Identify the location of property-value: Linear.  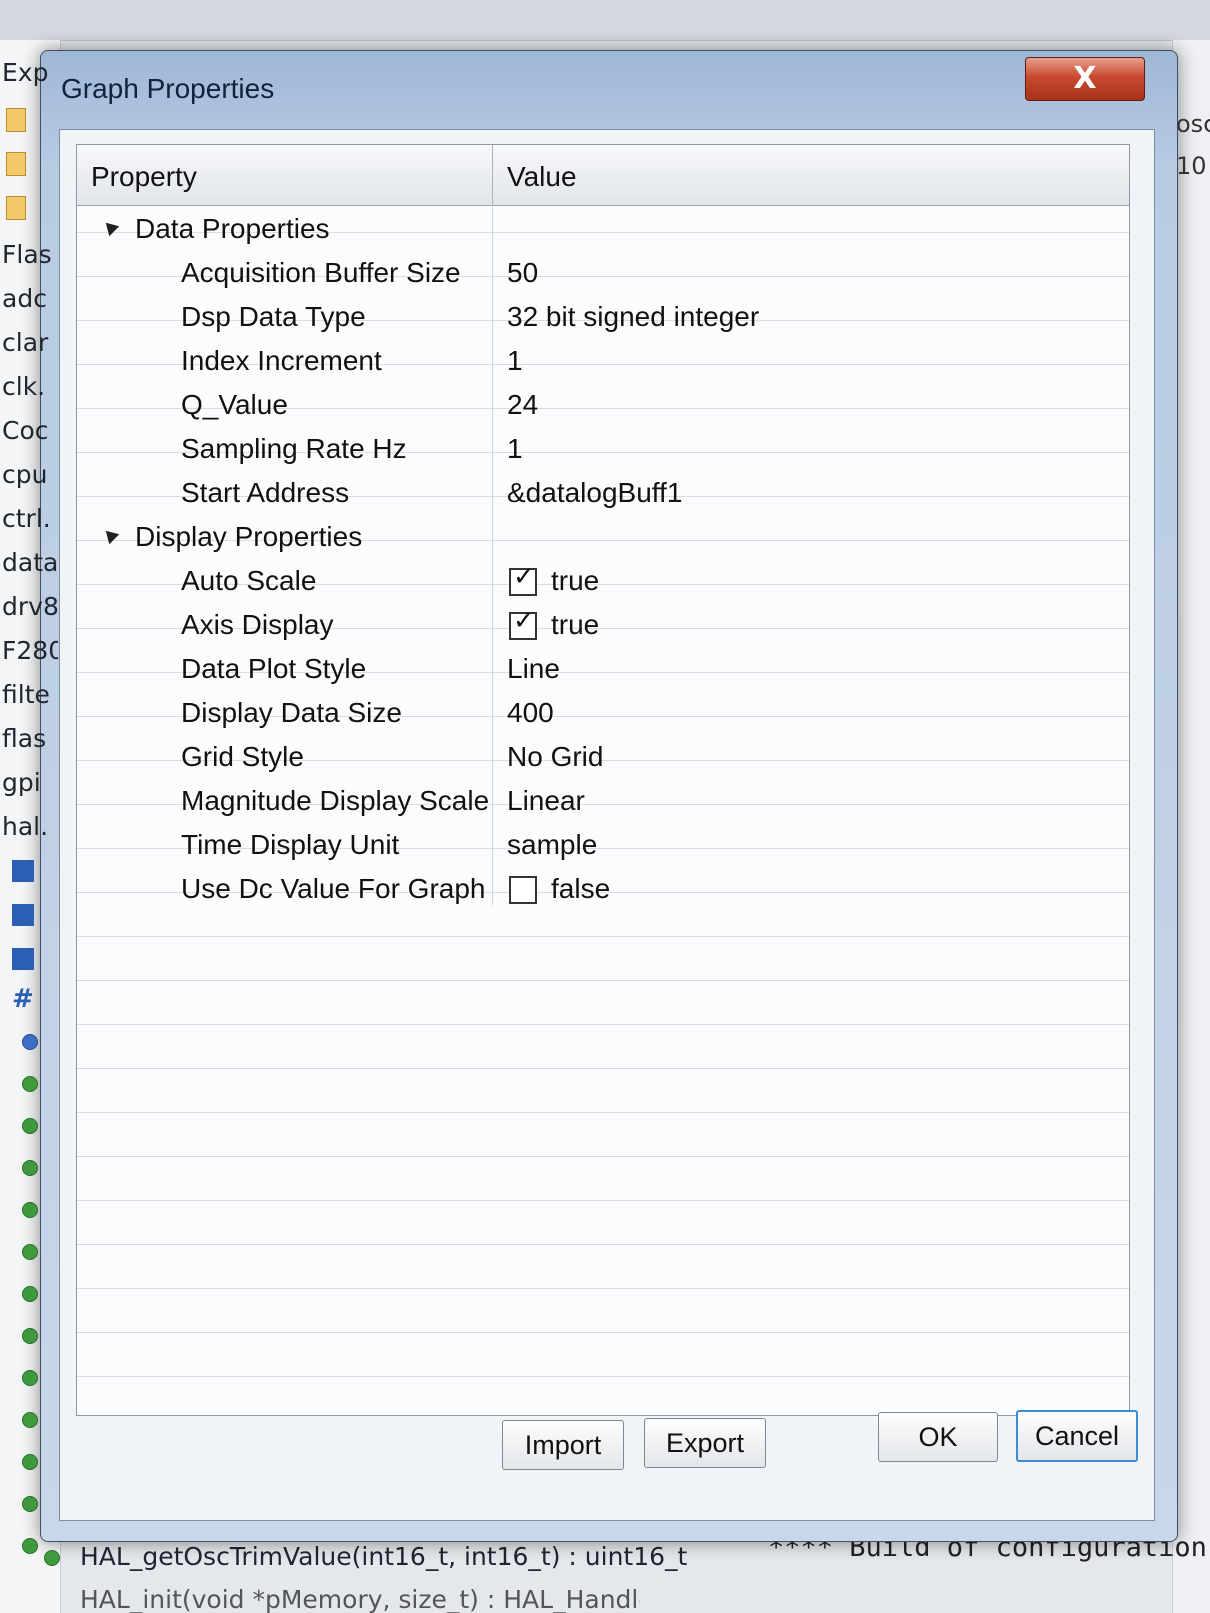
(546, 801).